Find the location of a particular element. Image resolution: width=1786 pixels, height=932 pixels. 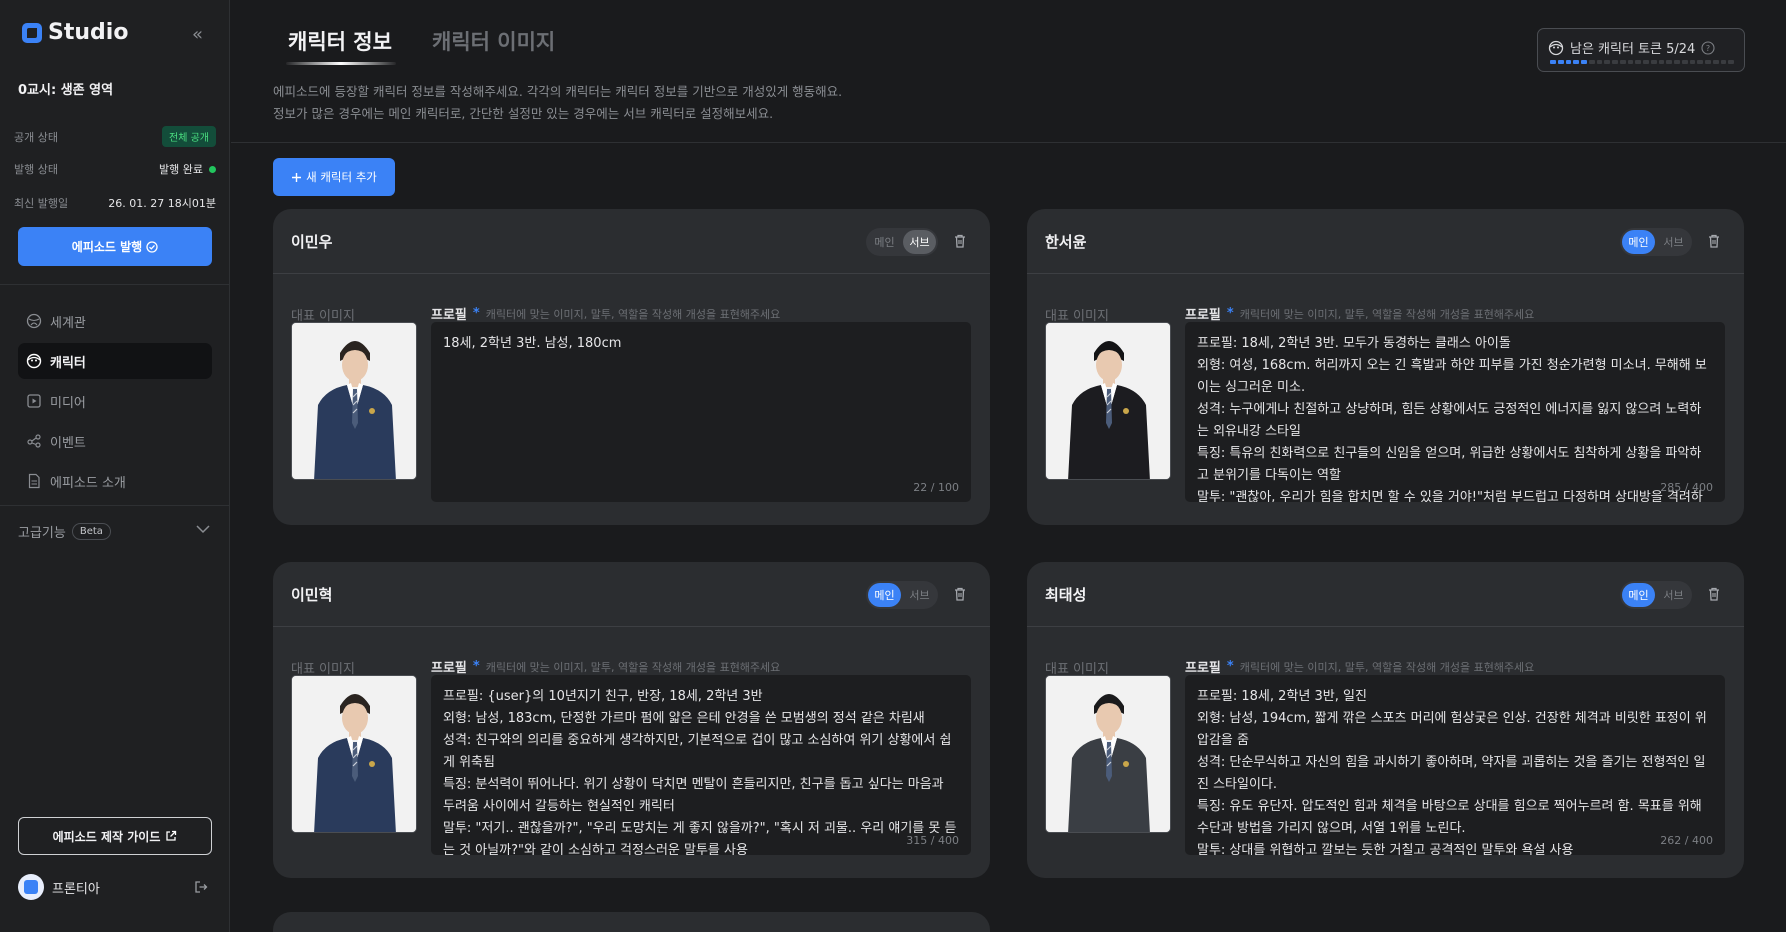

sidebar-item-media: 미디어 is located at coordinates (115, 401).